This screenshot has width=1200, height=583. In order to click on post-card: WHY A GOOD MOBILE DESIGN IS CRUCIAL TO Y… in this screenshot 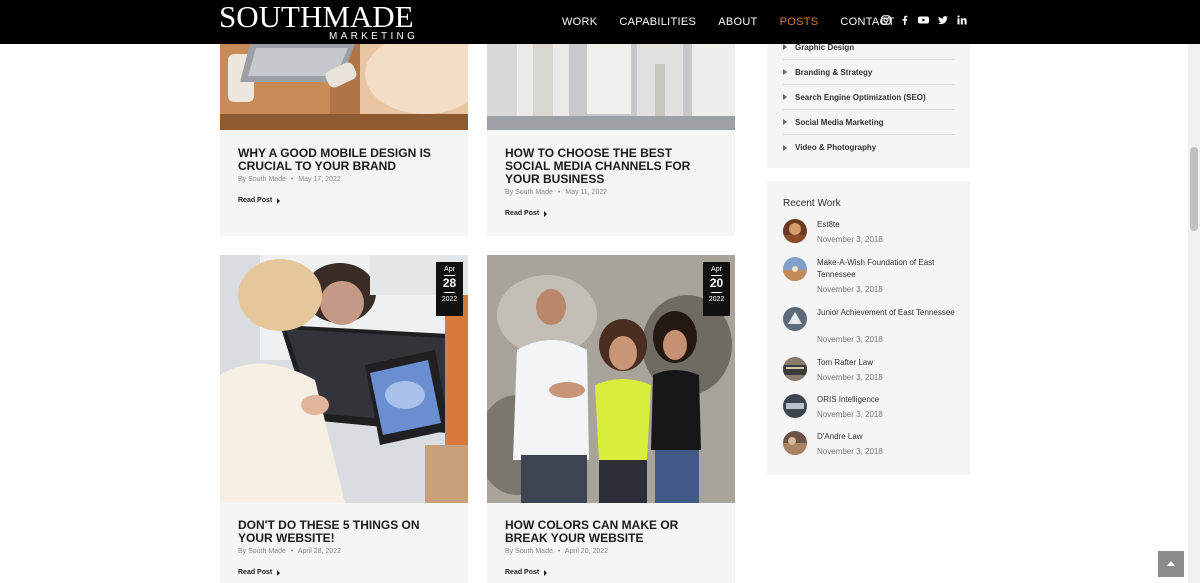, I will do `click(344, 140)`.